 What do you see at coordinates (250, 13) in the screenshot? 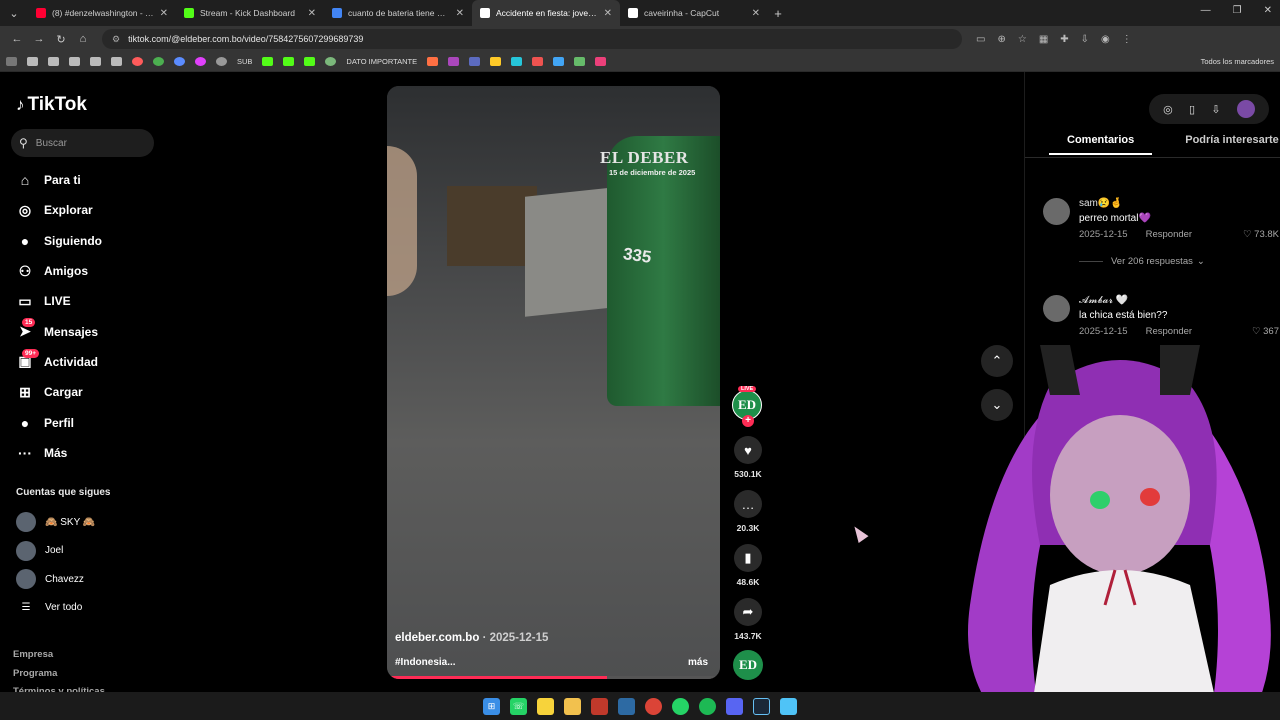
I see `browser-tab: Stream - Kick Dashboard ✕` at bounding box center [250, 13].